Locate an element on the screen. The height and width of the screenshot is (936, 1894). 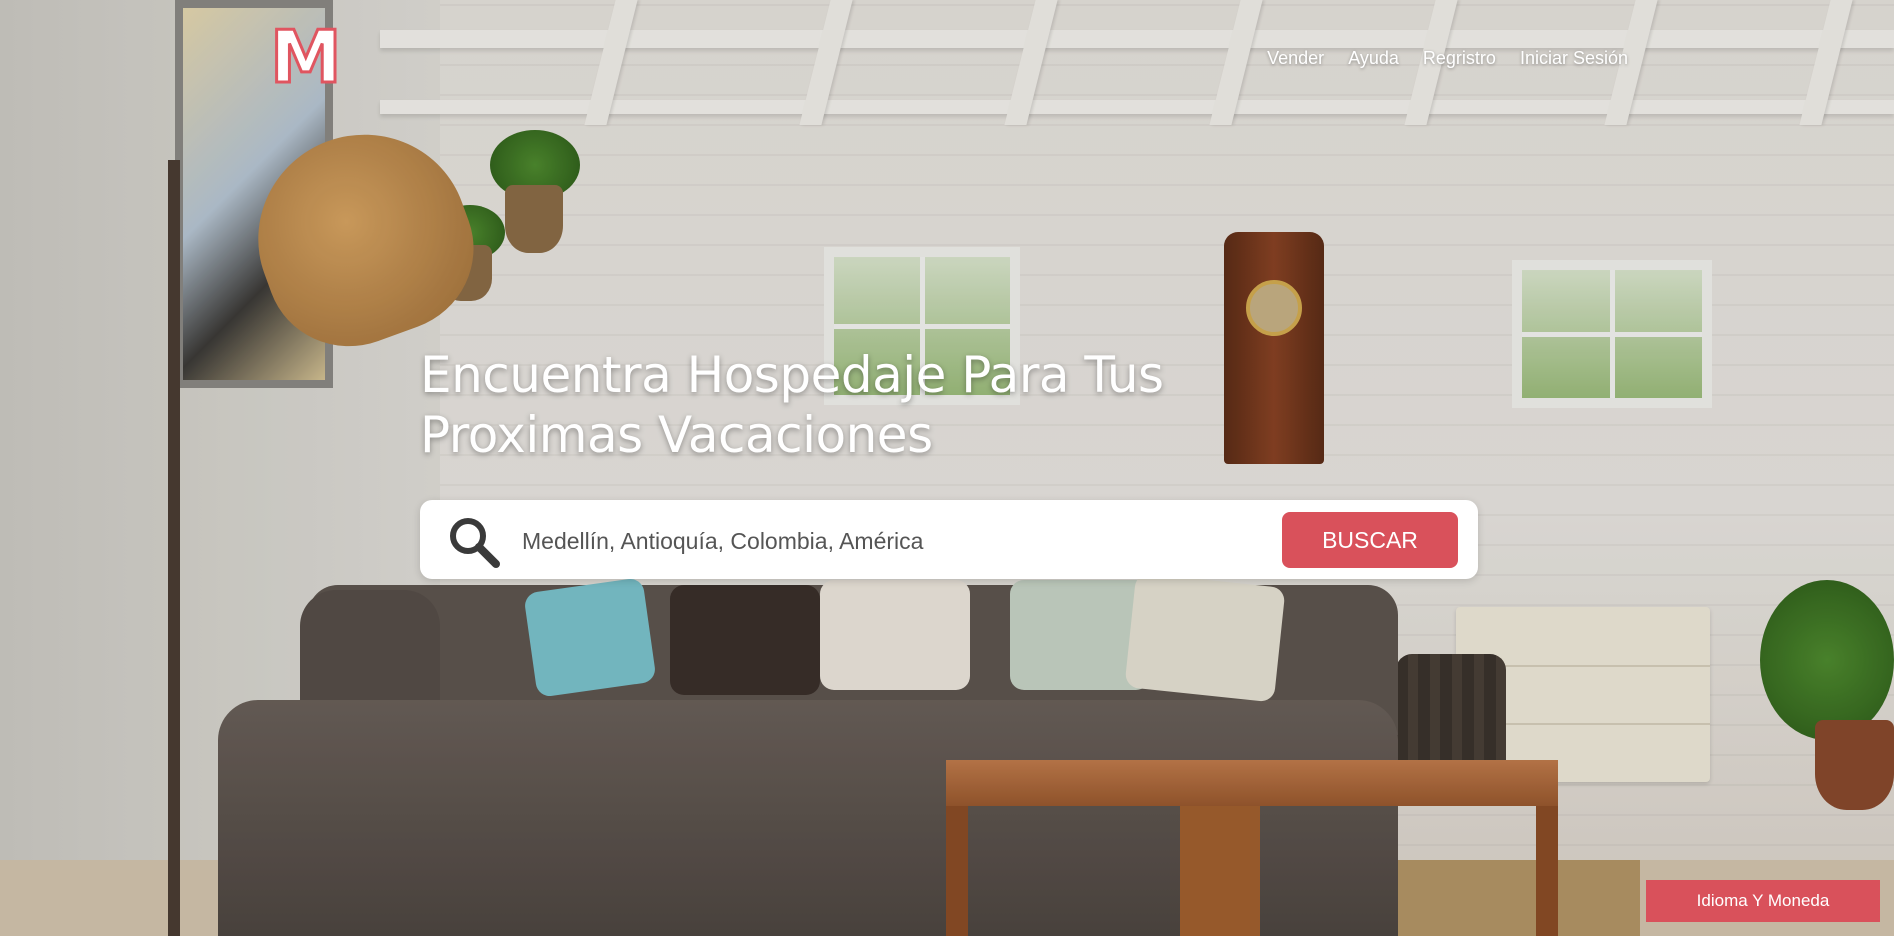
nav-link-iniciar-sesion: Iniciar Sesión is located at coordinates (1574, 58).